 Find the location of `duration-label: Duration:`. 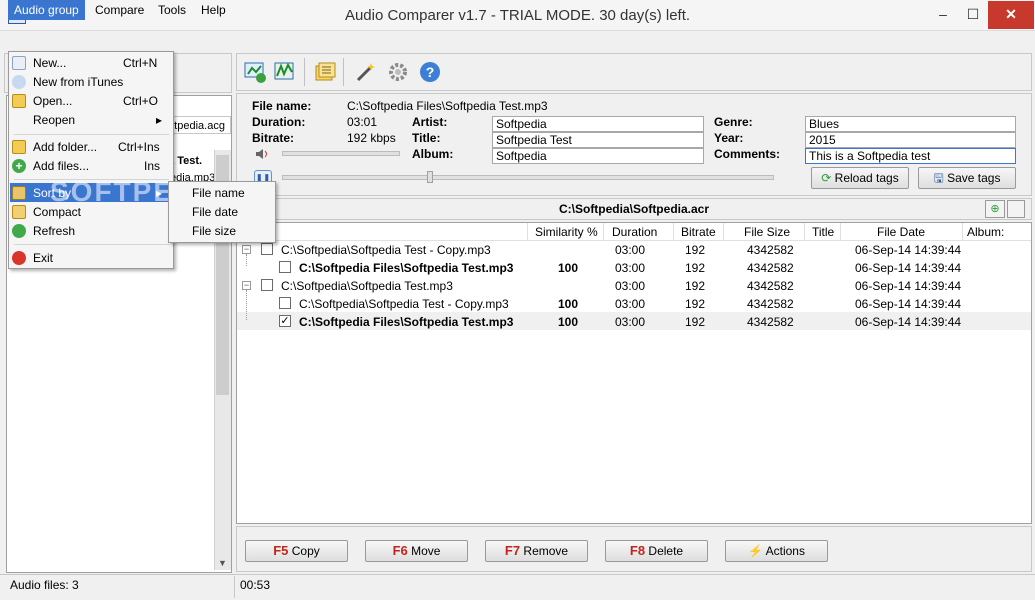

duration-label: Duration: is located at coordinates (279, 122).